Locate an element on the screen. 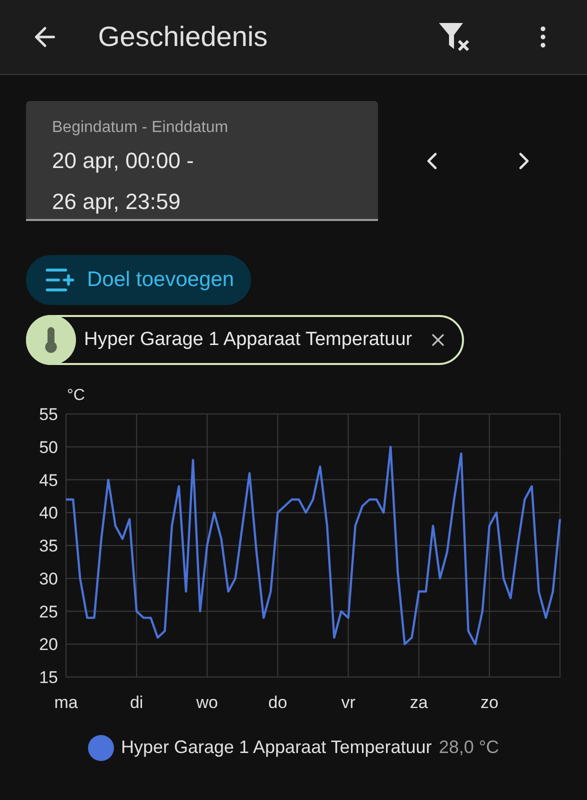  page-title: Geschiedenis is located at coordinates (183, 37).